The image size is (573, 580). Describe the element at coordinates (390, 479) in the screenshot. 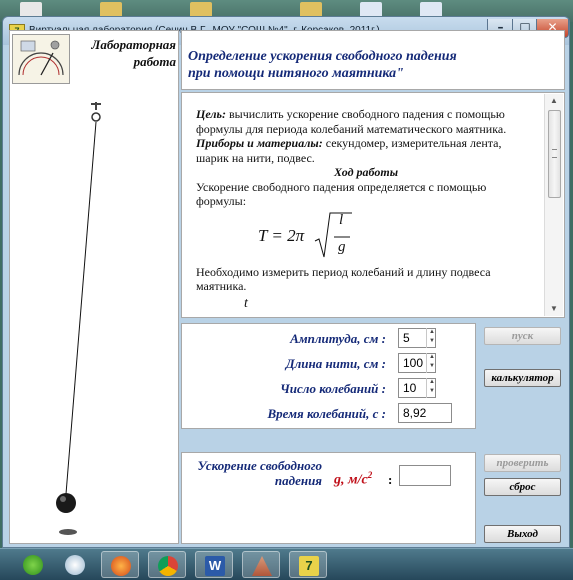

I see `g-colon: :` at that location.